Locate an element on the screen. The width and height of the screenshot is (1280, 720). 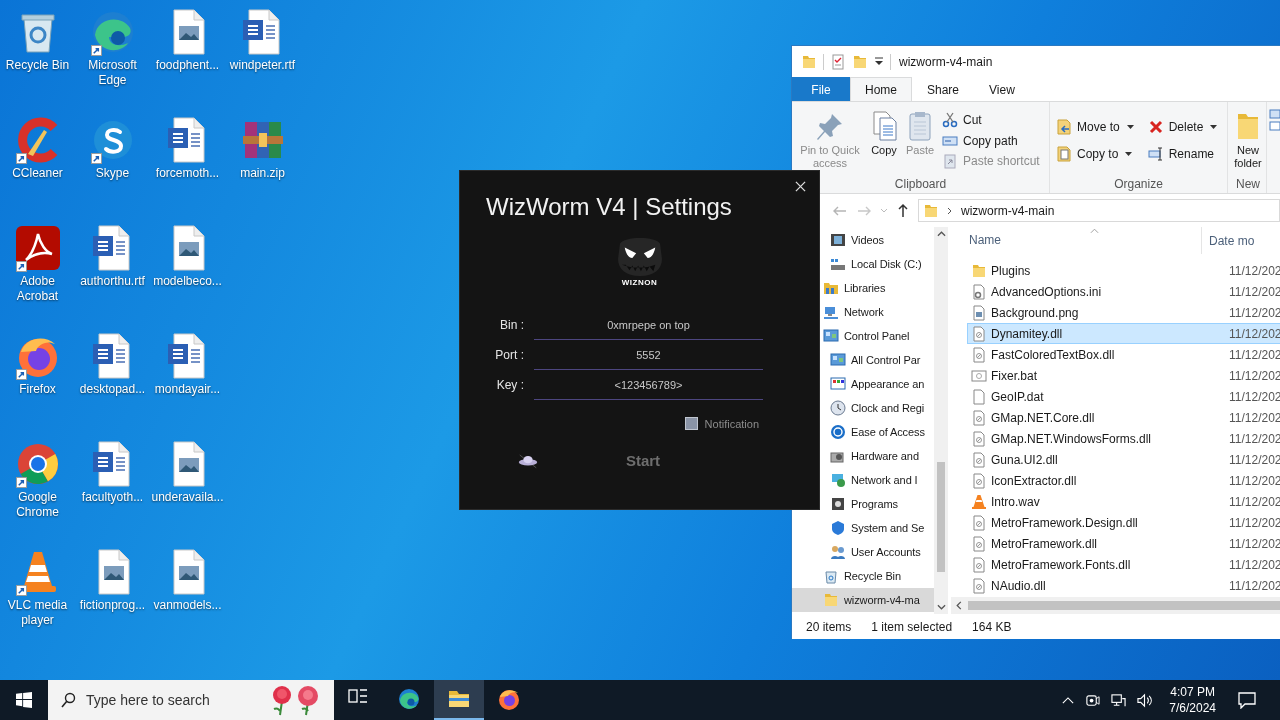
clock-date: 7/6/2024 is located at coordinates (1192, 708).